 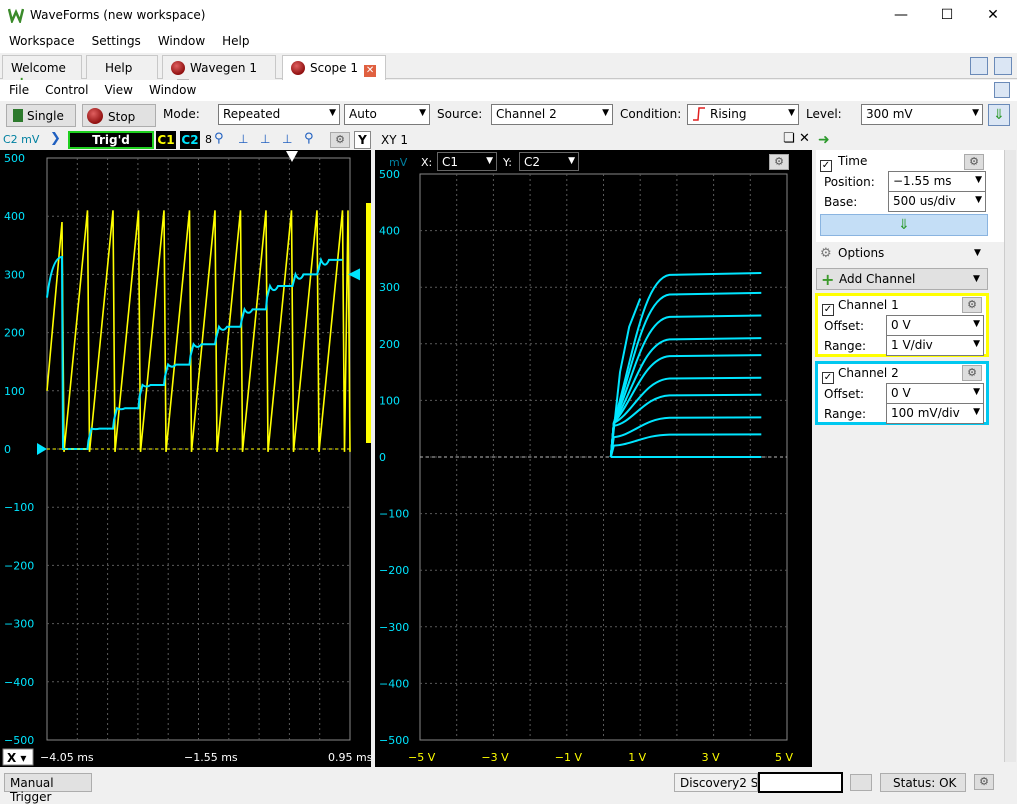 I want to click on base-field: 500 us/div ▼, so click(x=937, y=201).